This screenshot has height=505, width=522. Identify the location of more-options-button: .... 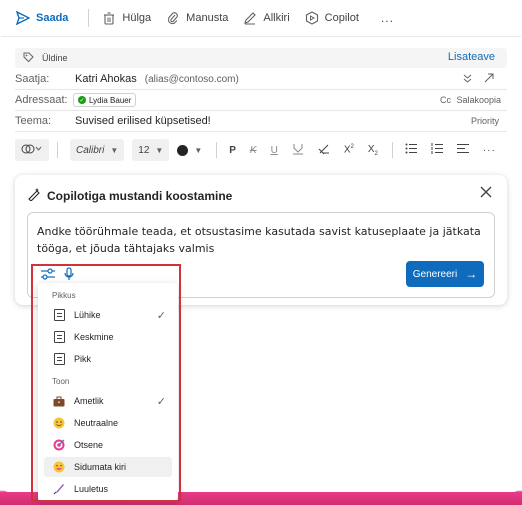
(387, 18).